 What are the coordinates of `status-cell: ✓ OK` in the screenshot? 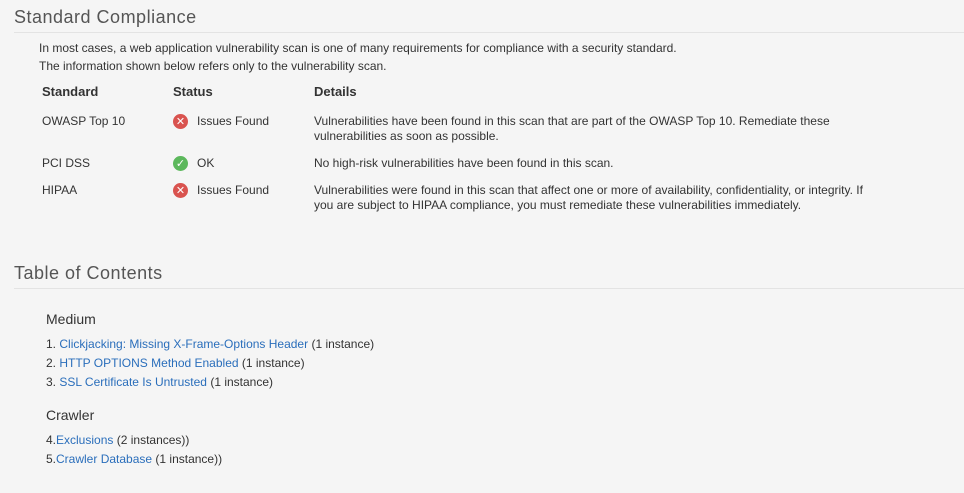 It's located at (193, 163).